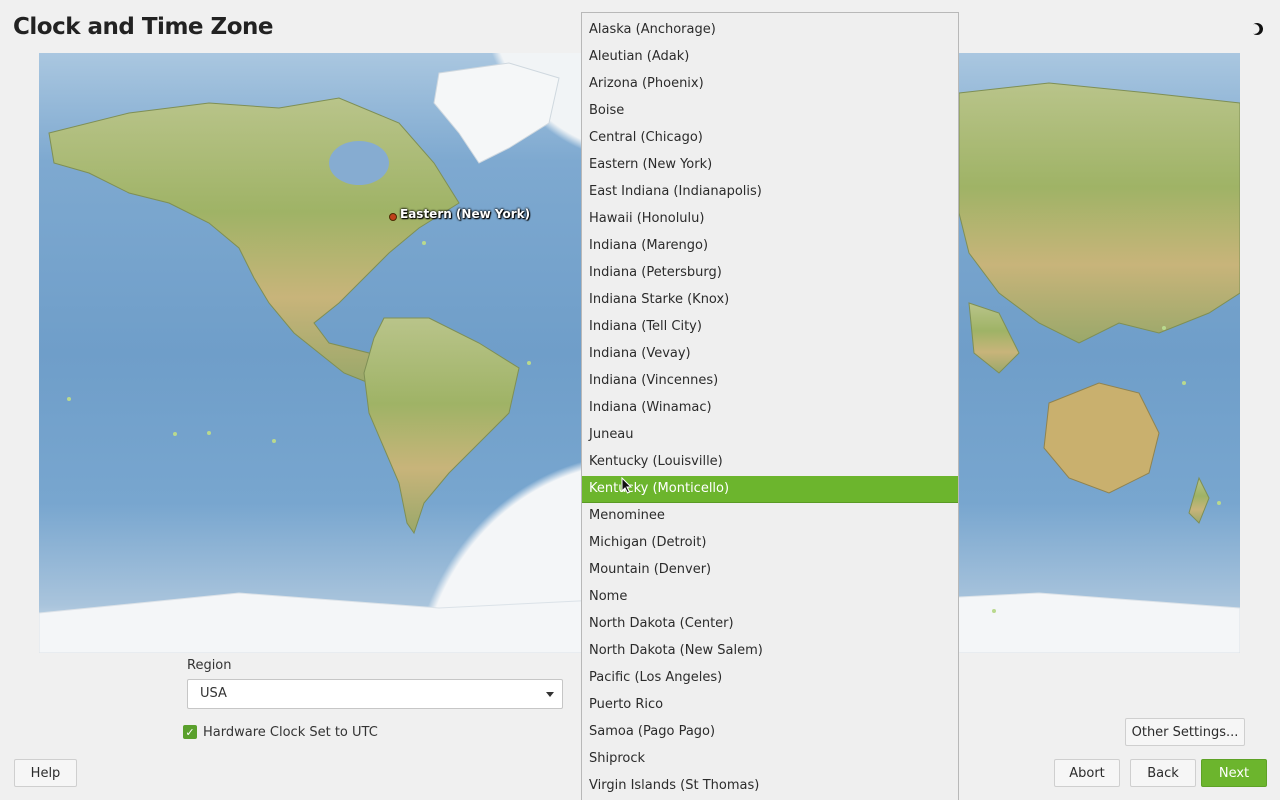  Describe the element at coordinates (770, 678) in the screenshot. I see `timezone-item: Pacific (Los Angeles)` at that location.